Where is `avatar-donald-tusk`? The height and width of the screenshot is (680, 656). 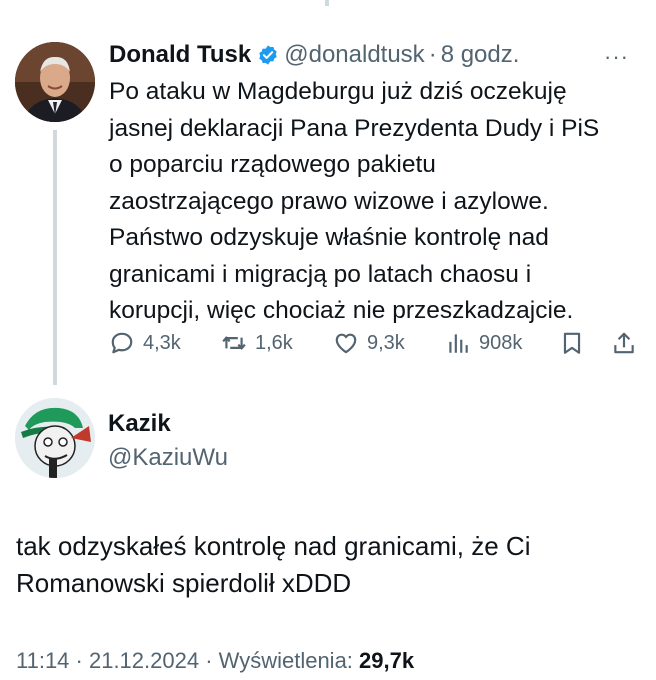
avatar-donald-tusk is located at coordinates (55, 82).